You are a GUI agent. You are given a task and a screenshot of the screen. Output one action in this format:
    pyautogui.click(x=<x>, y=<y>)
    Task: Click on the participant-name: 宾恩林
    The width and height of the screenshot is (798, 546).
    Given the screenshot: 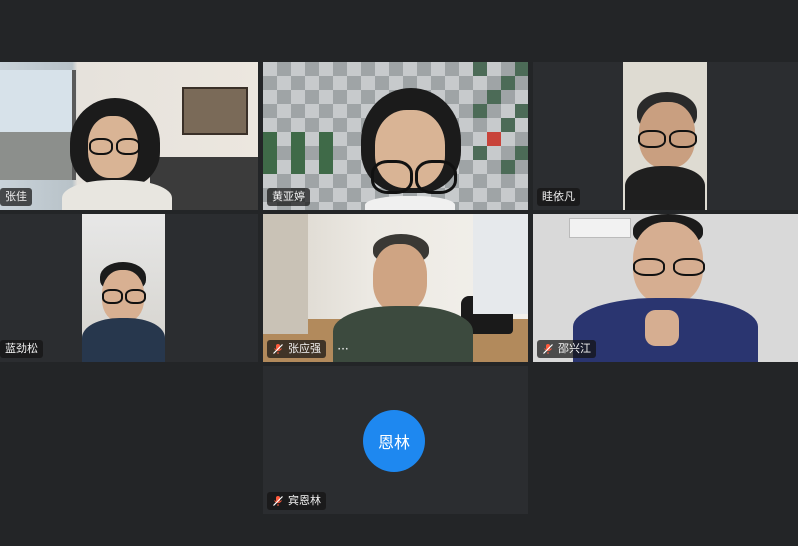 What is the action you would take?
    pyautogui.click(x=304, y=500)
    